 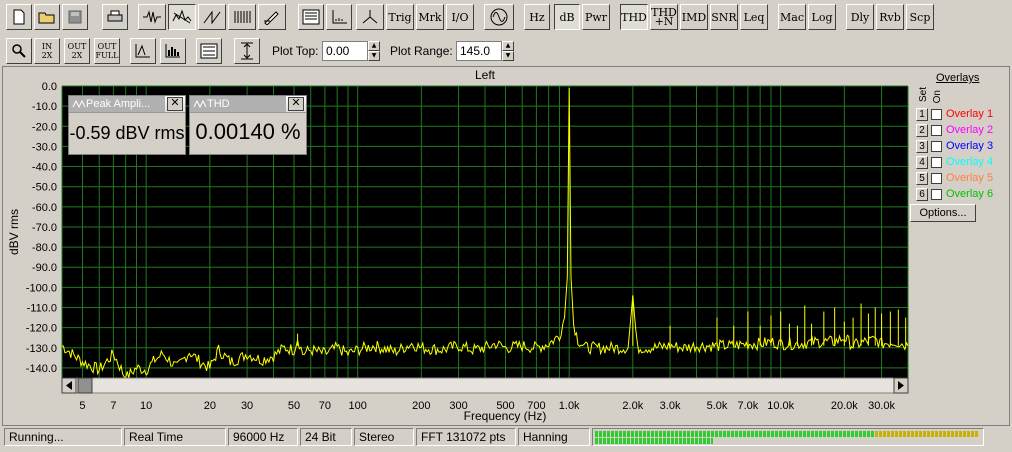 I want to click on level-meter-right, so click(x=654, y=441).